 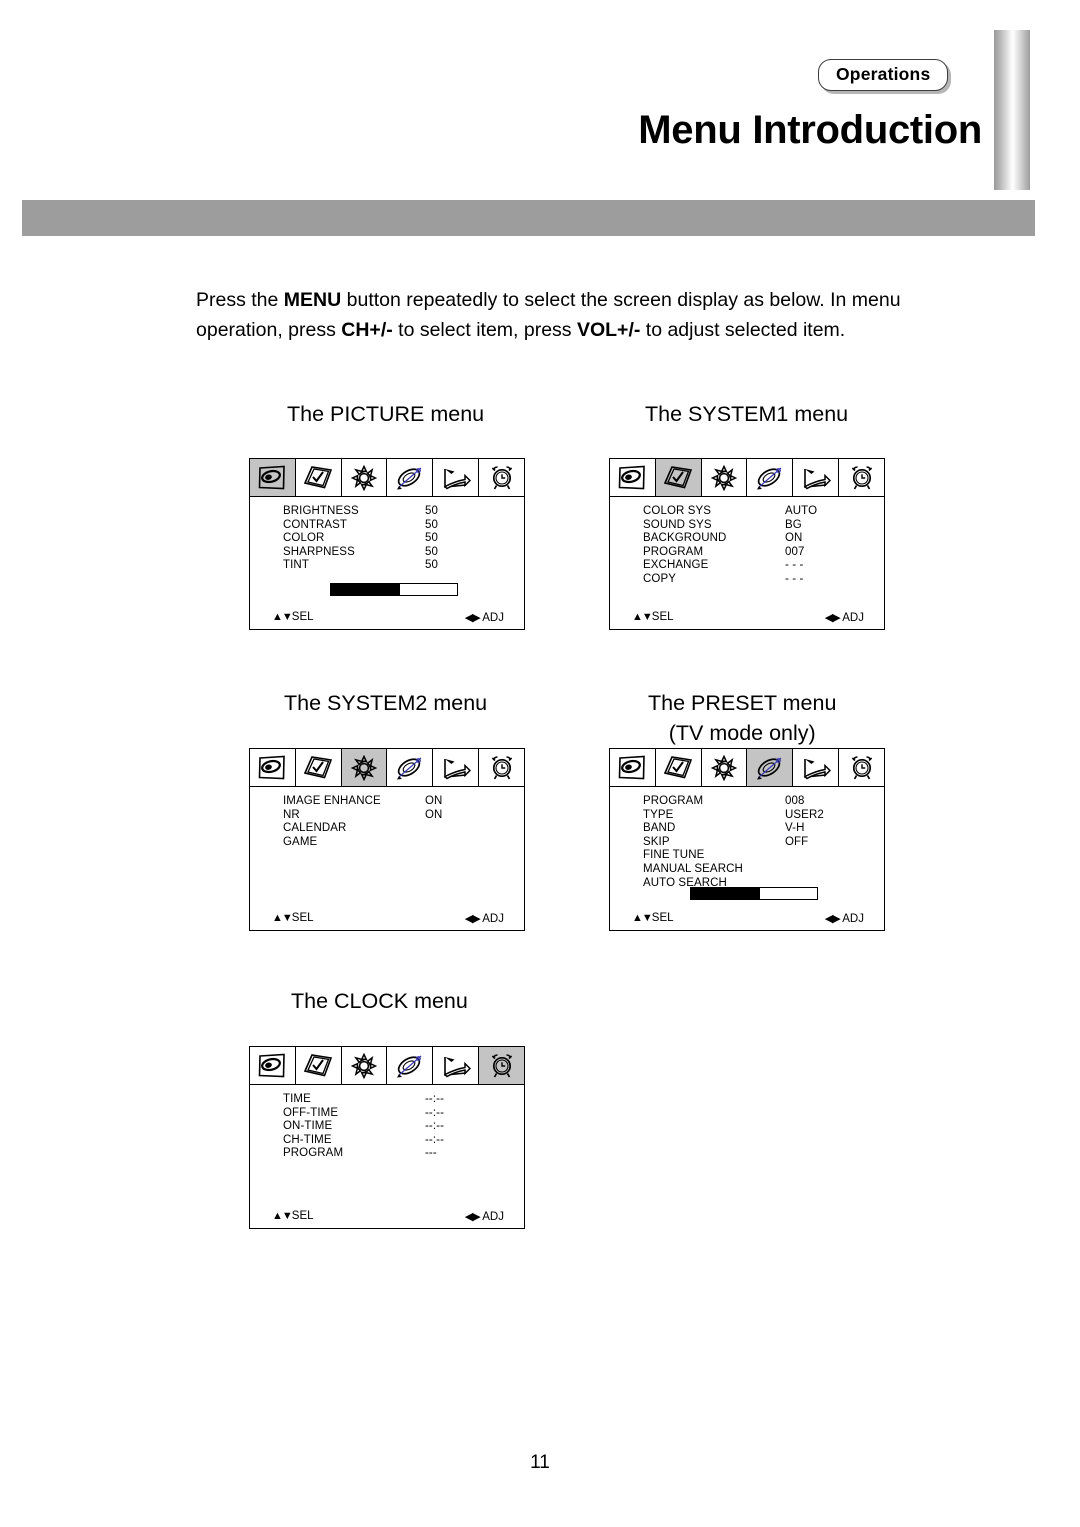 What do you see at coordinates (403, 802) in the screenshot?
I see `osd-menu-row: IMAGE ENHANCE ON` at bounding box center [403, 802].